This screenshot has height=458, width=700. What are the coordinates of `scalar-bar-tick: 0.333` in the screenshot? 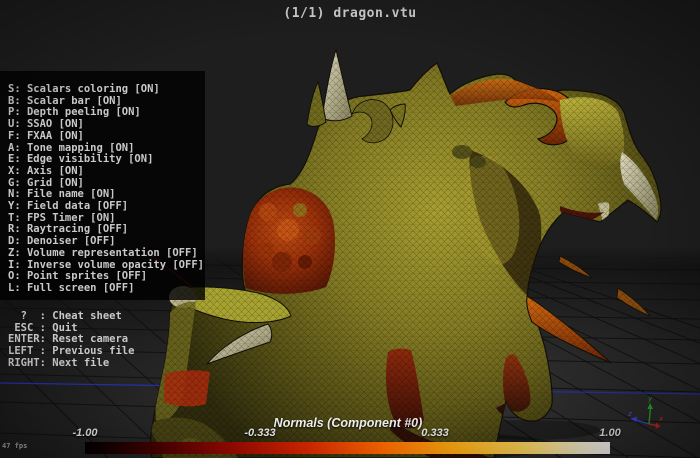 It's located at (435, 433).